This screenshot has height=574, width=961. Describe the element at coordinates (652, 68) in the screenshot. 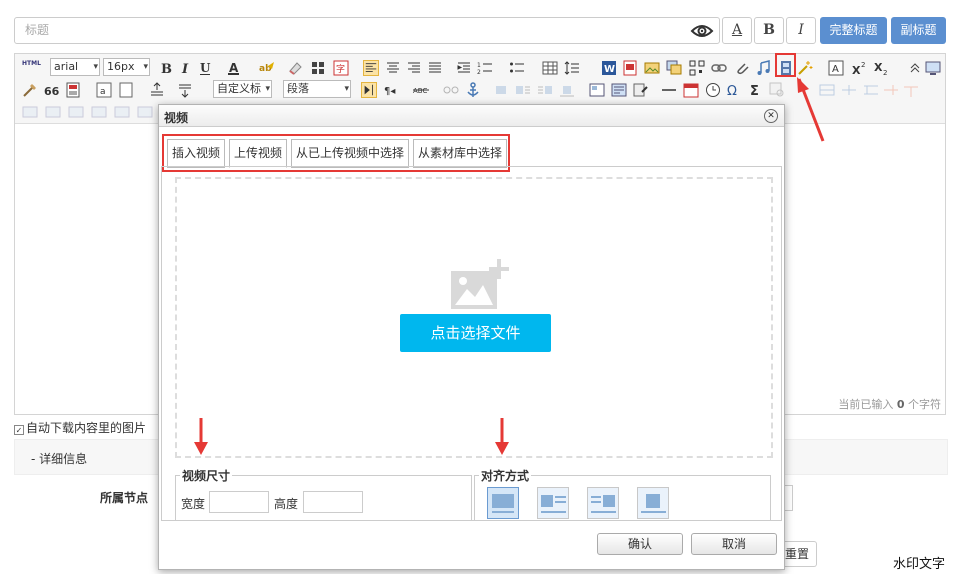

I see `insert-image-icon` at that location.